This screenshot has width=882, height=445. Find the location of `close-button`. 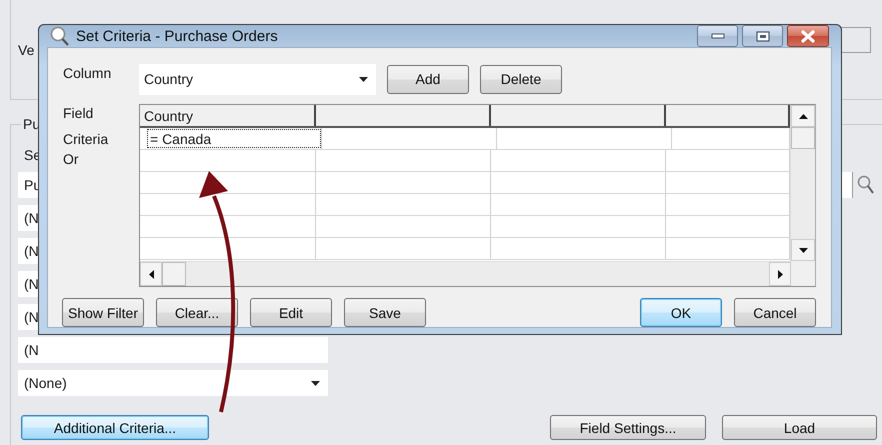

close-button is located at coordinates (808, 36).